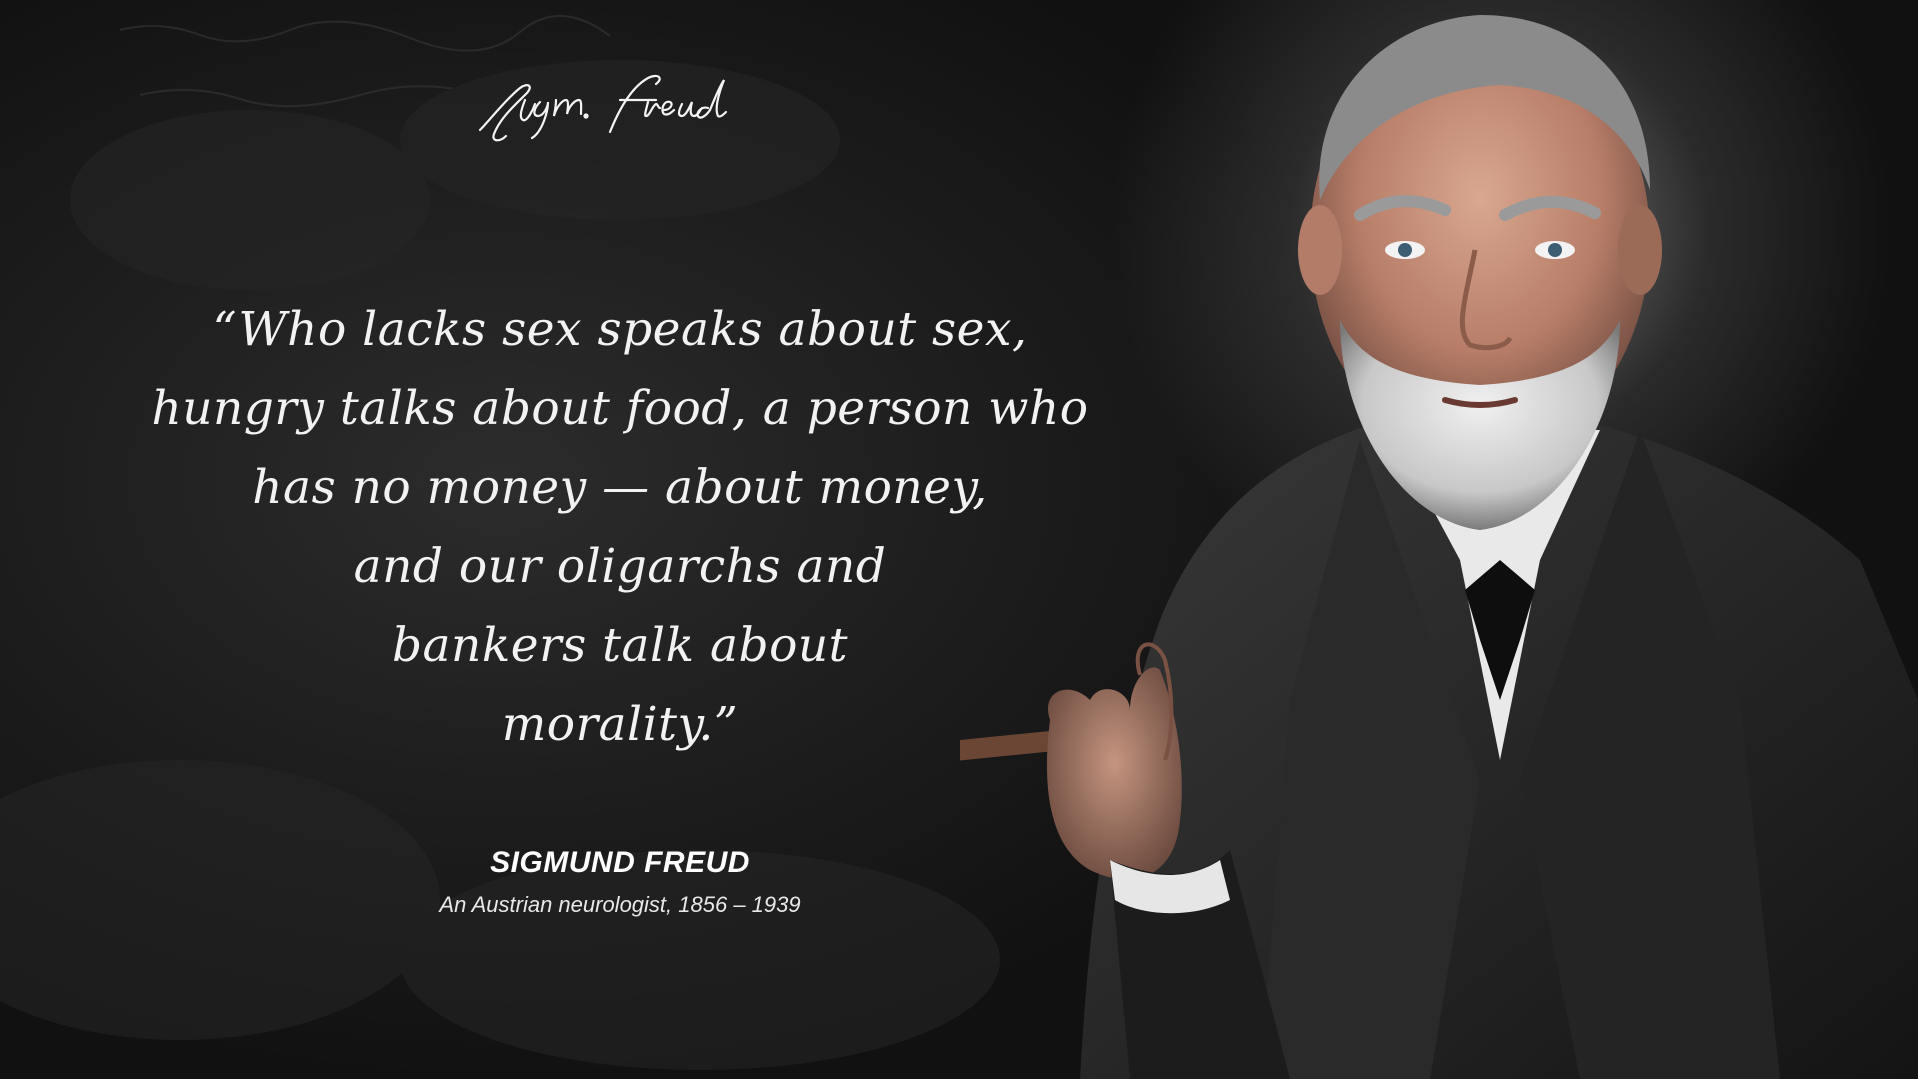 This screenshot has height=1079, width=1918. I want to click on freud-signature, so click(603, 108).